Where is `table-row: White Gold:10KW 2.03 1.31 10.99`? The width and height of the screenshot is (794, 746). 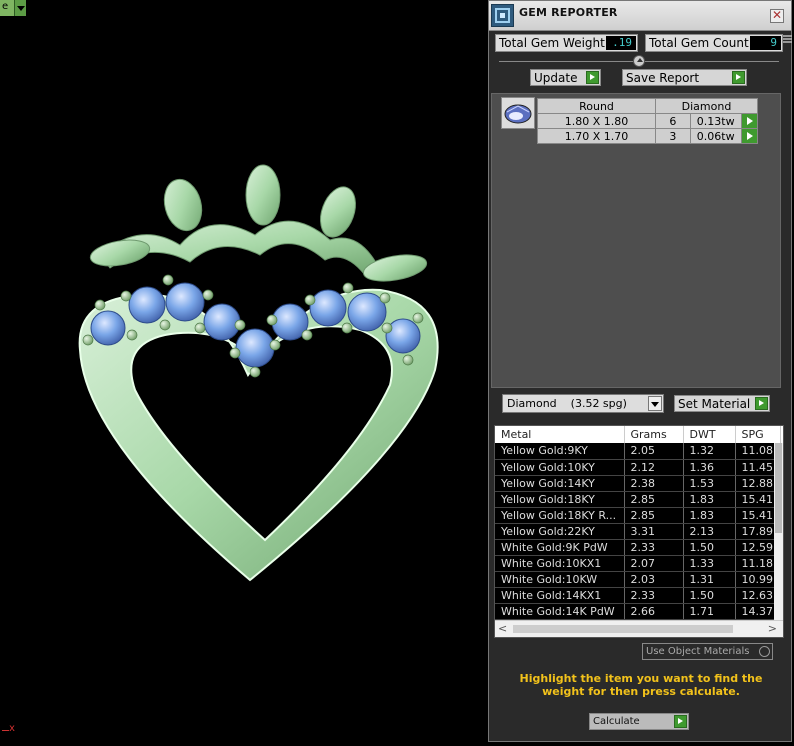
table-row: White Gold:10KW 2.03 1.31 10.99 is located at coordinates (638, 579).